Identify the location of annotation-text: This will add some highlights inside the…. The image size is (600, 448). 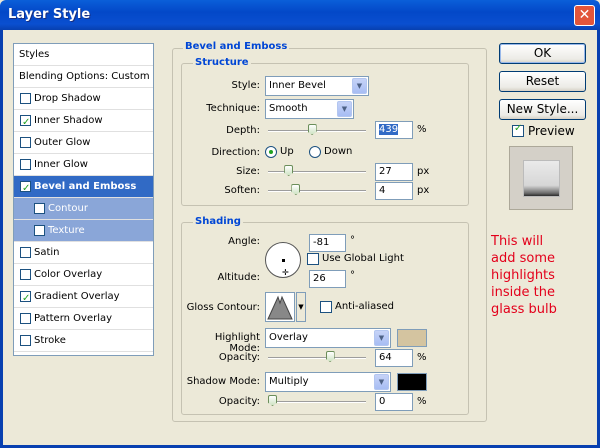
(541, 275).